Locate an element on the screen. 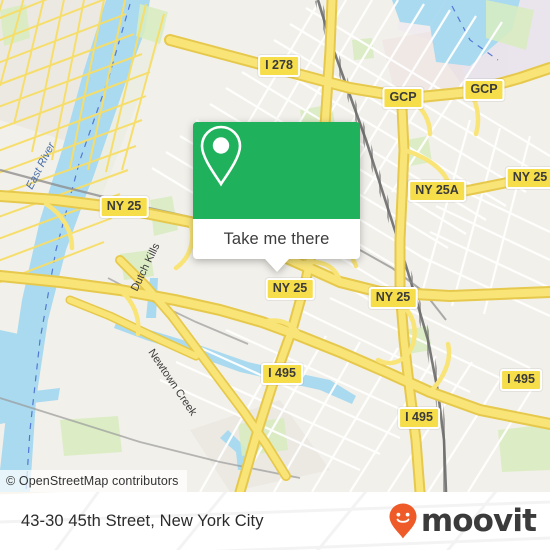 This screenshot has width=550, height=550. road-shield: NY 25A is located at coordinates (437, 191).